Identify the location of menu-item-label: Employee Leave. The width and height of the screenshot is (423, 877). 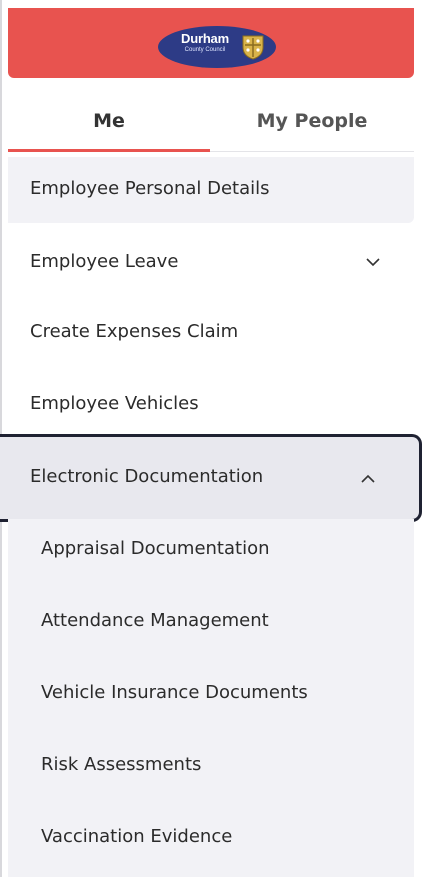
(104, 261).